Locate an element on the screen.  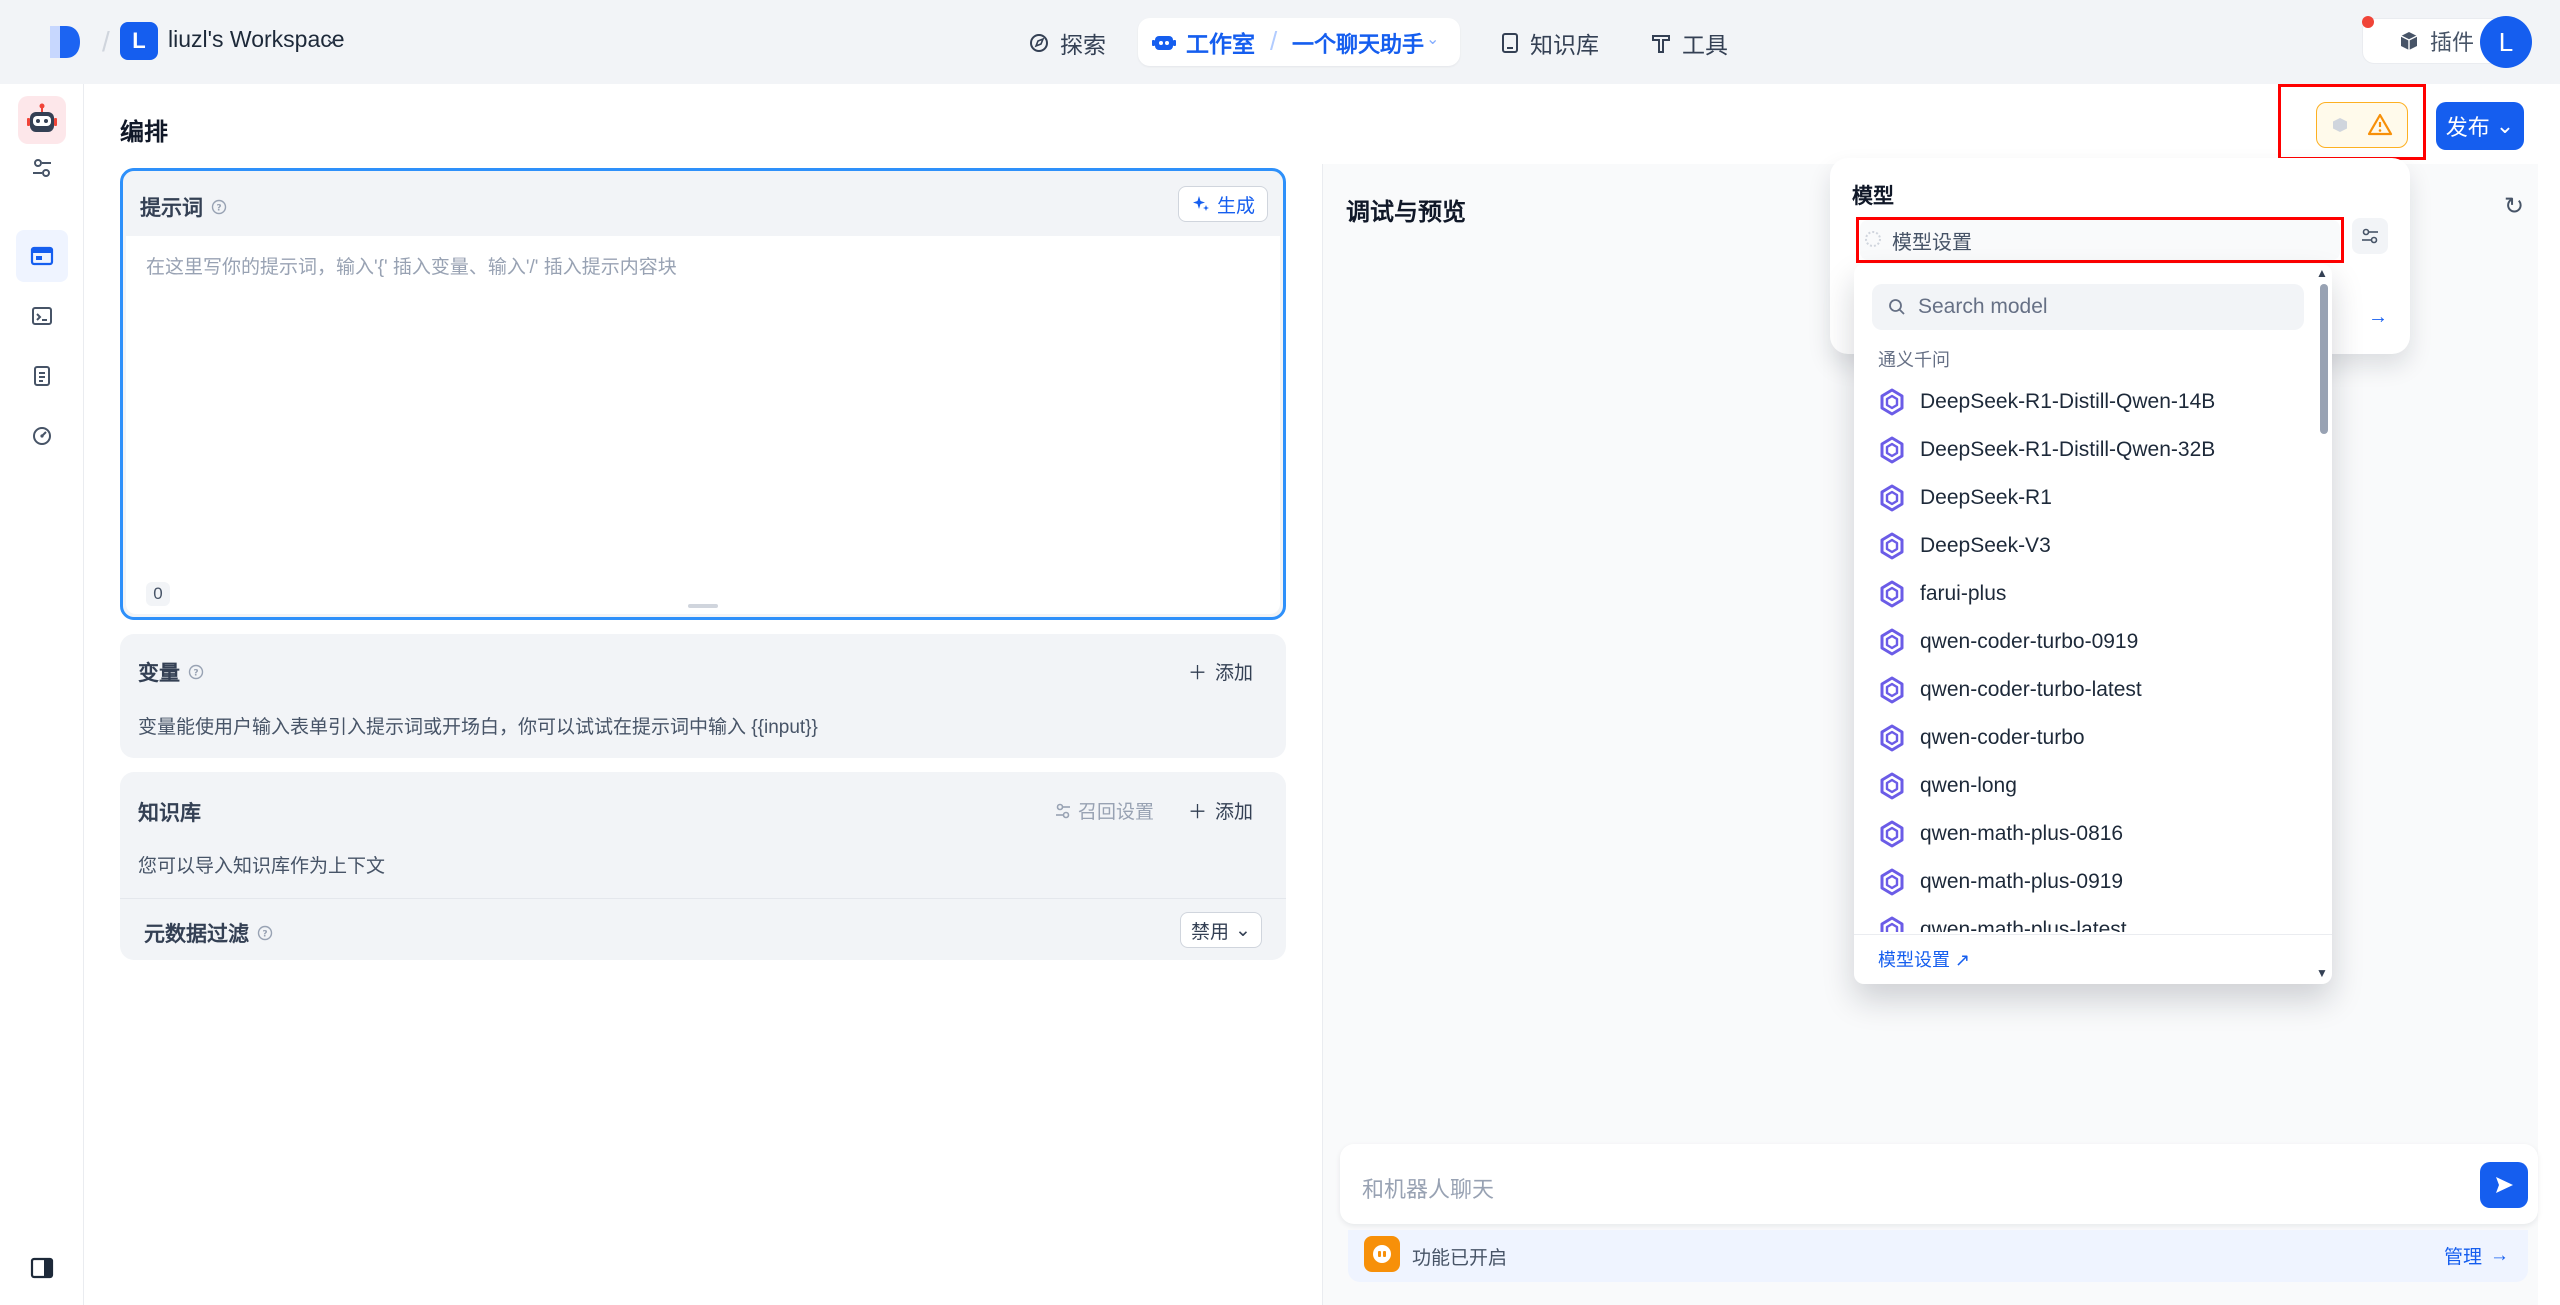
publish-button: 发布 ⌄ is located at coordinates (2480, 126).